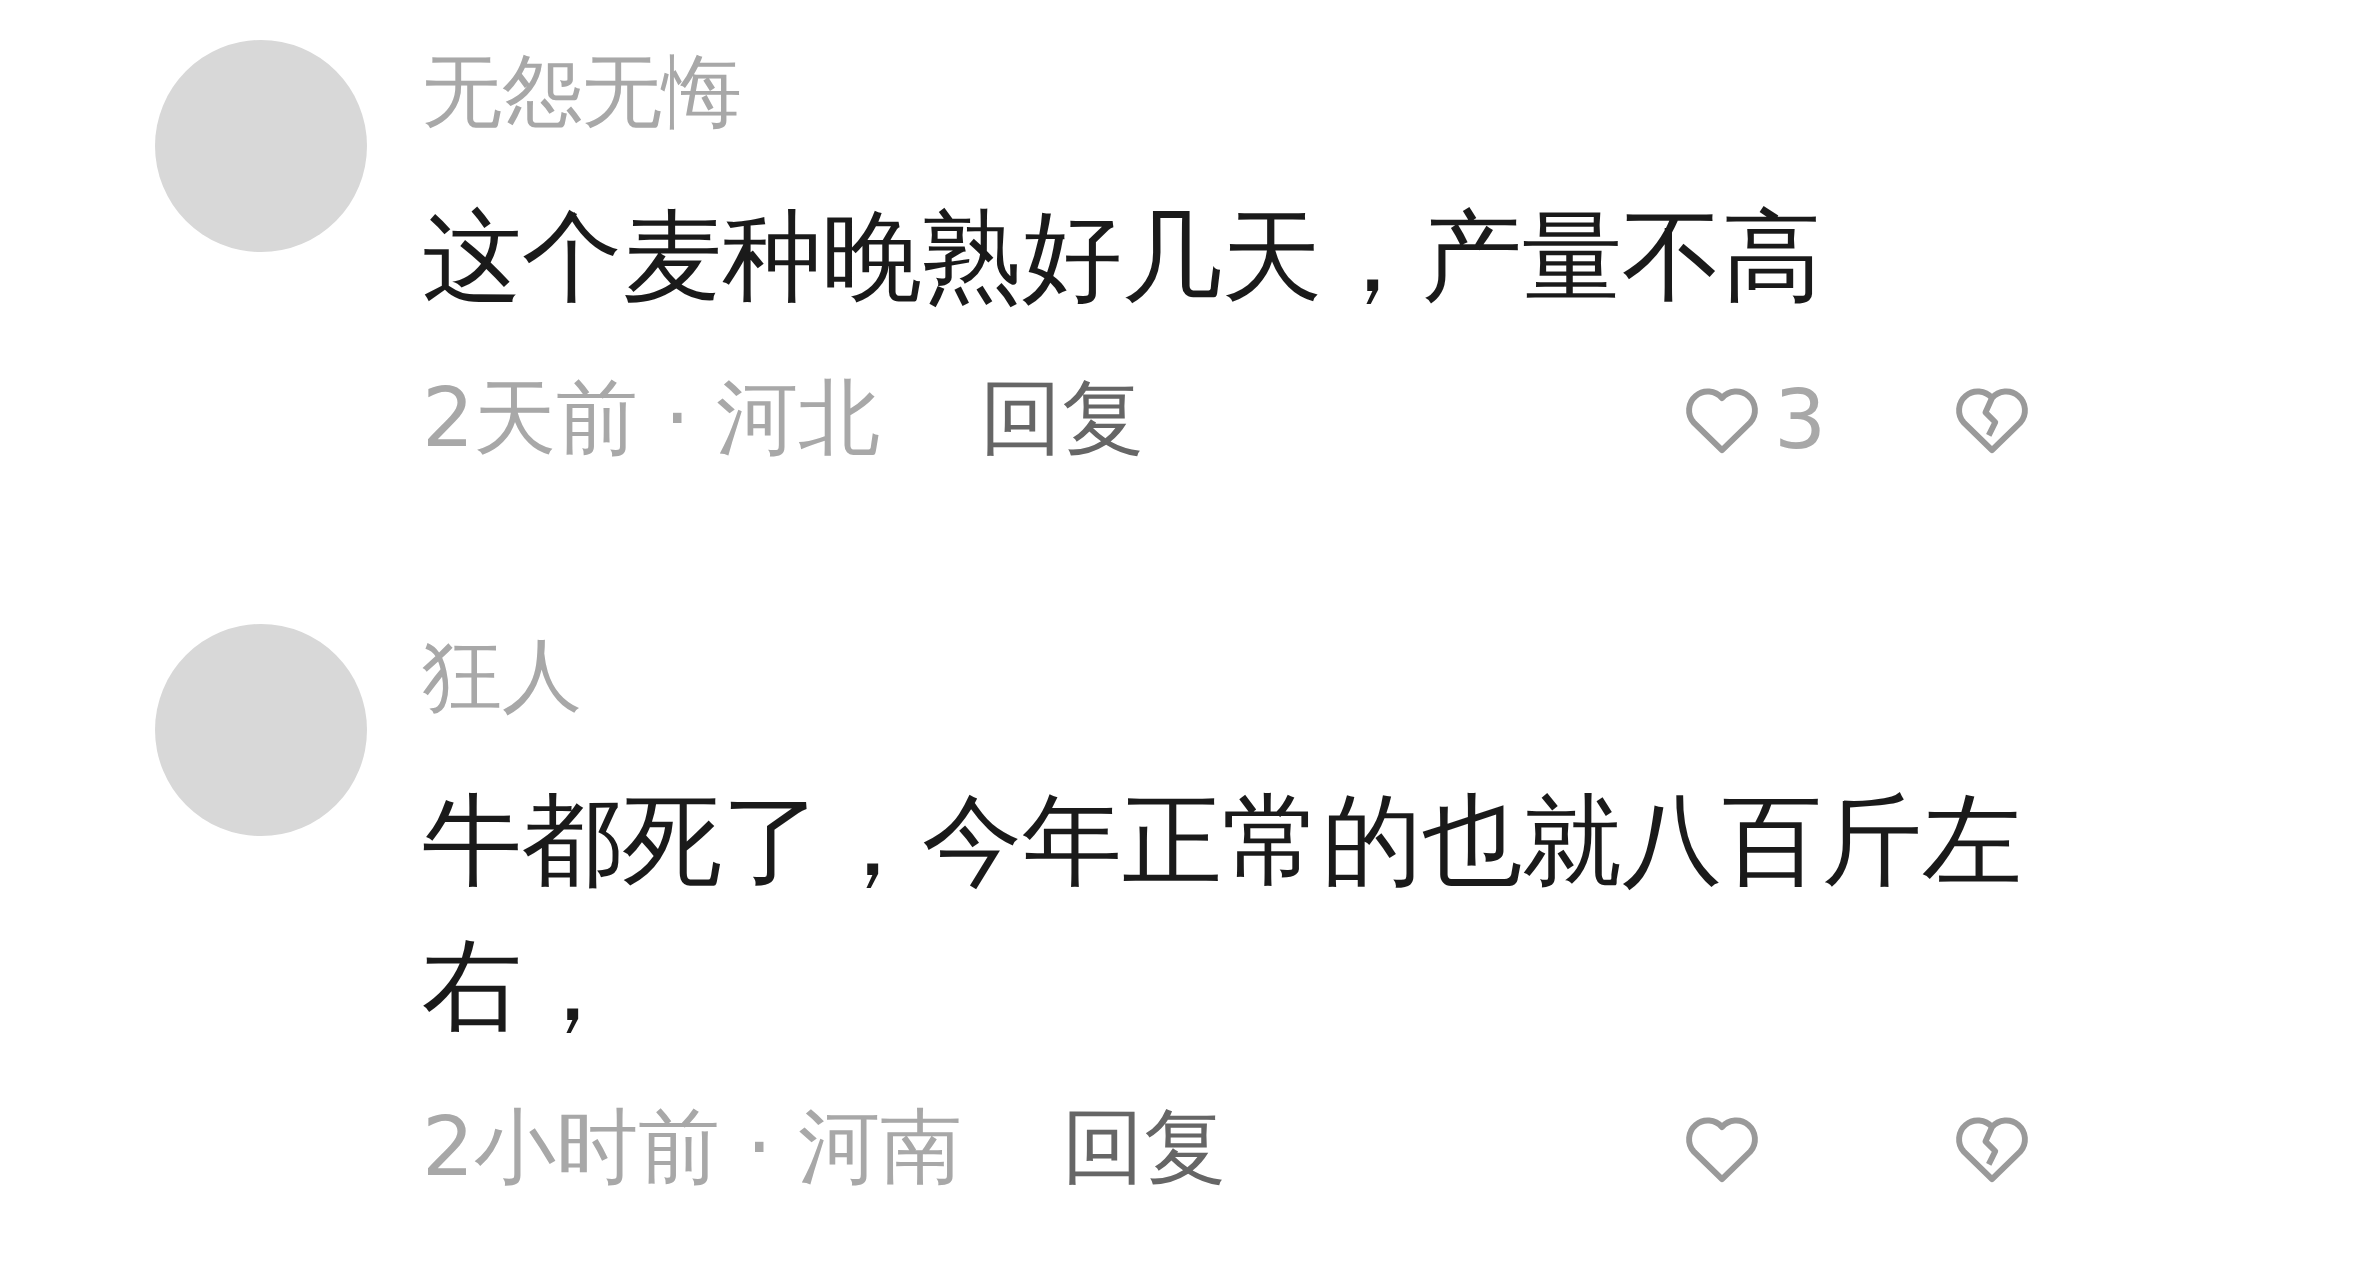  I want to click on like-button: 3, so click(1767, 419).